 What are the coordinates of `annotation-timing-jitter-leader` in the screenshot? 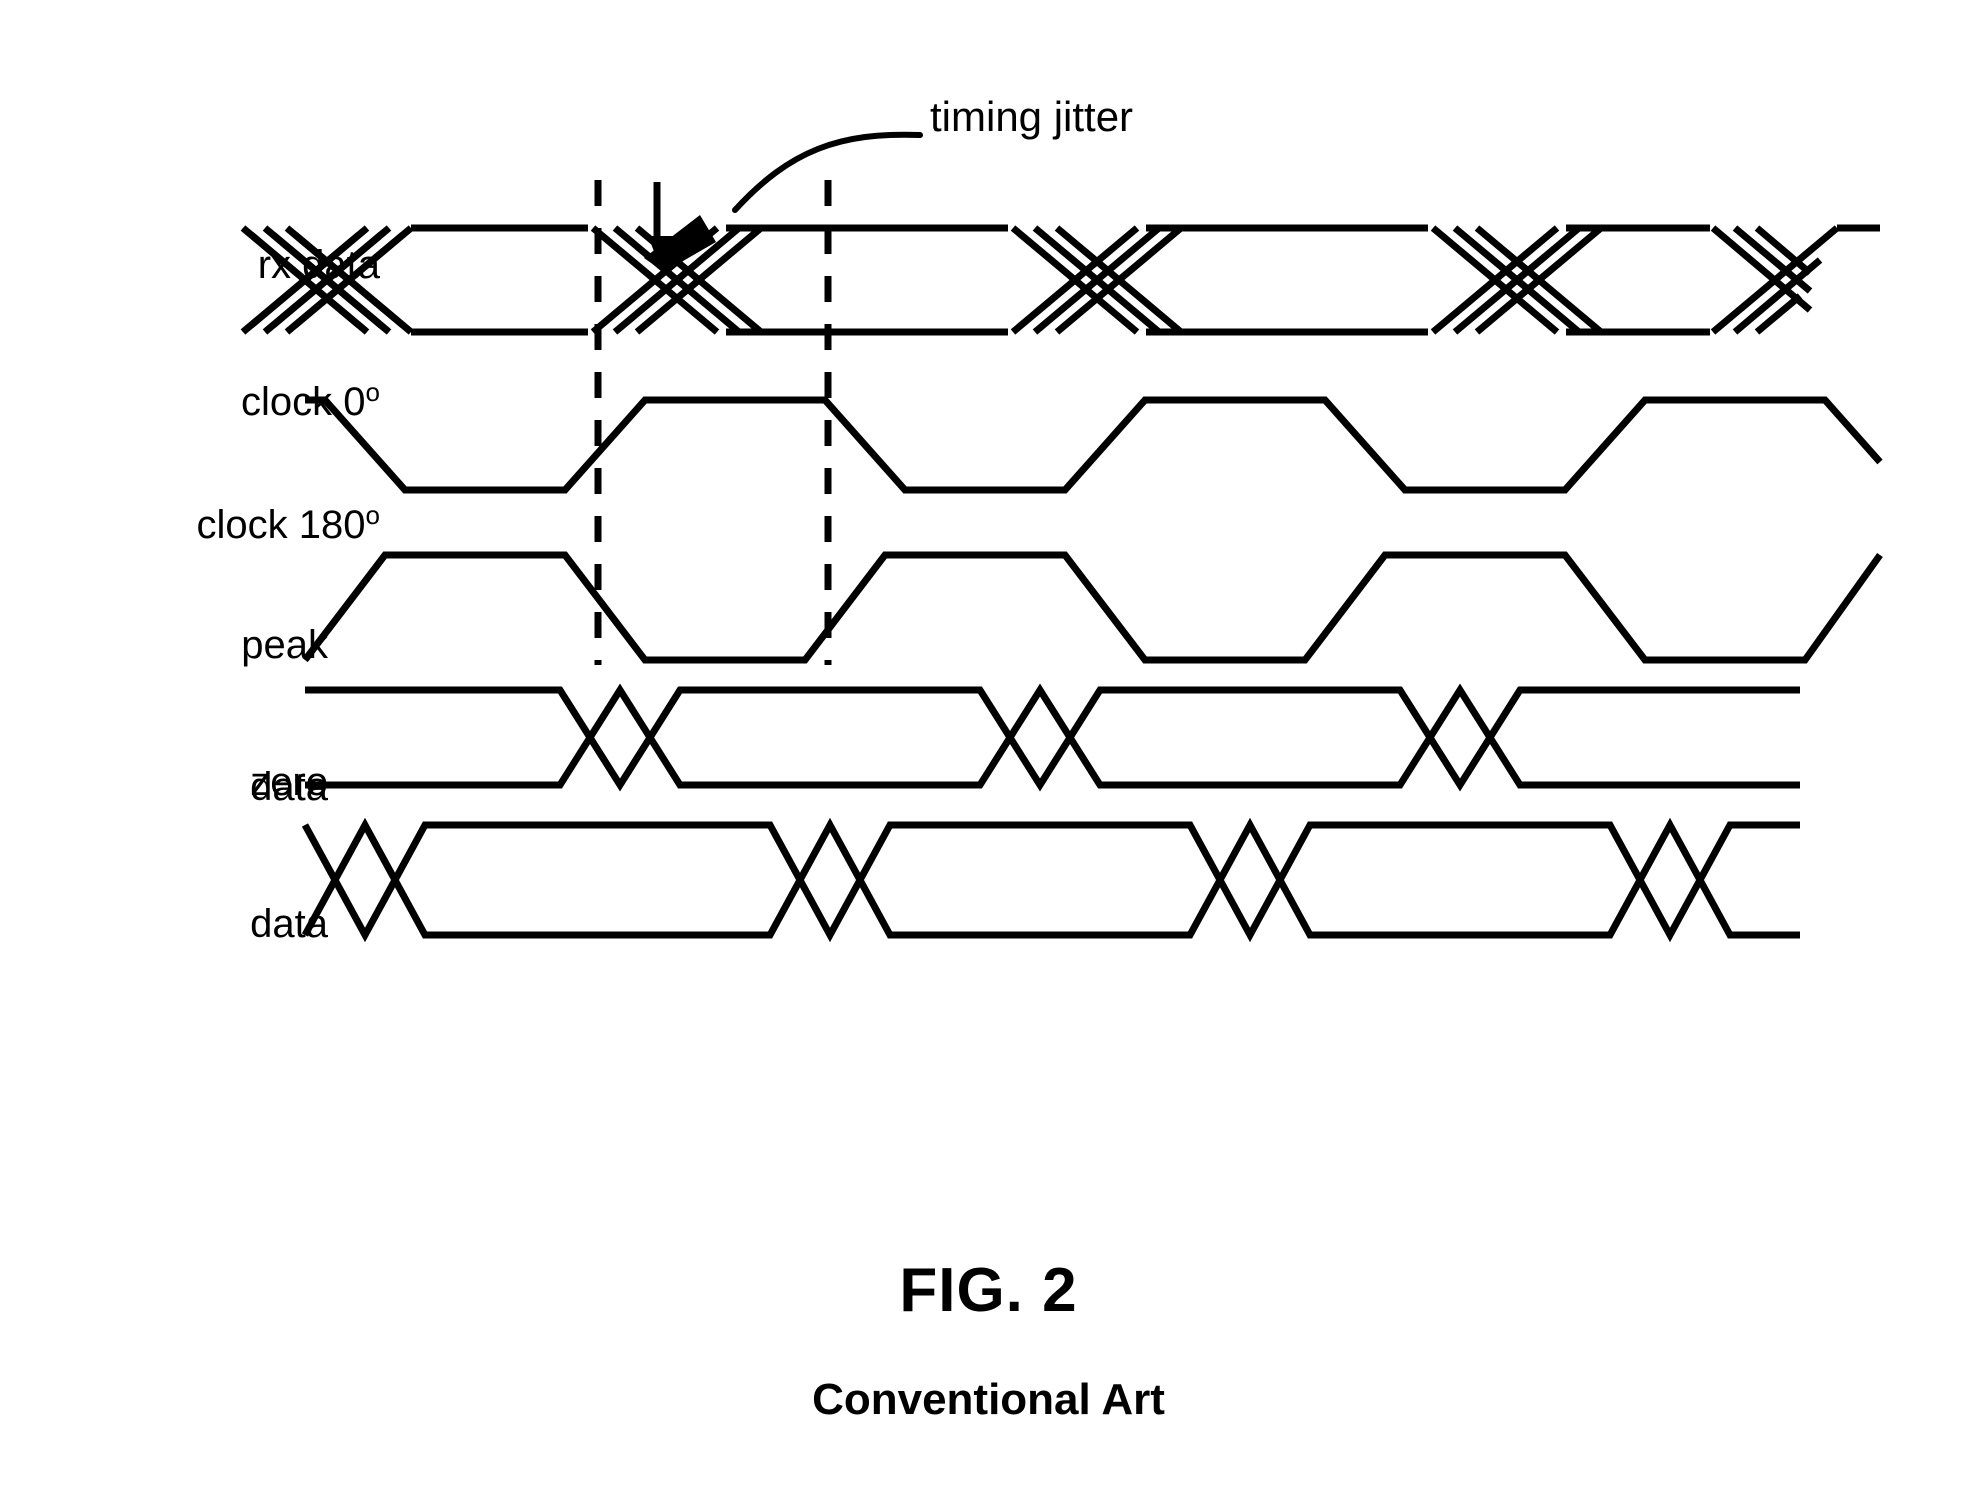 It's located at (783, 201).